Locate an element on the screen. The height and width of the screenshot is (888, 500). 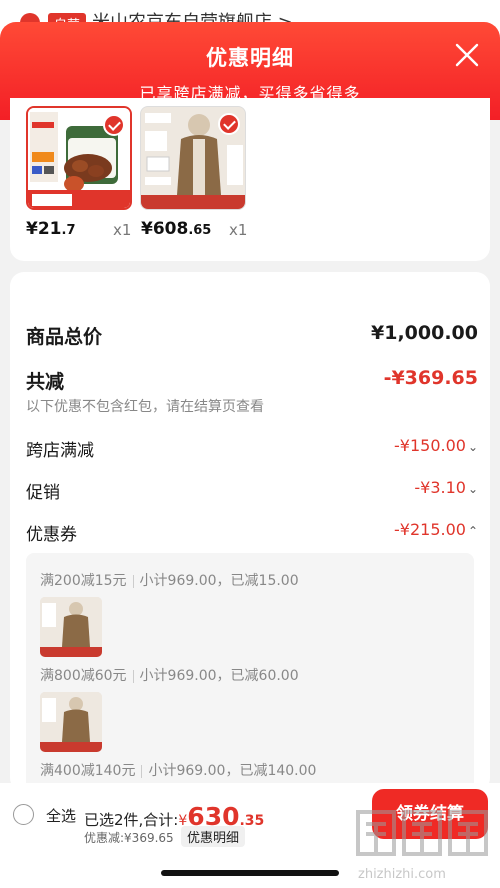
coupon-item-1: 满200减15元 小计969.00，已减15.00 is located at coordinates (169, 581).